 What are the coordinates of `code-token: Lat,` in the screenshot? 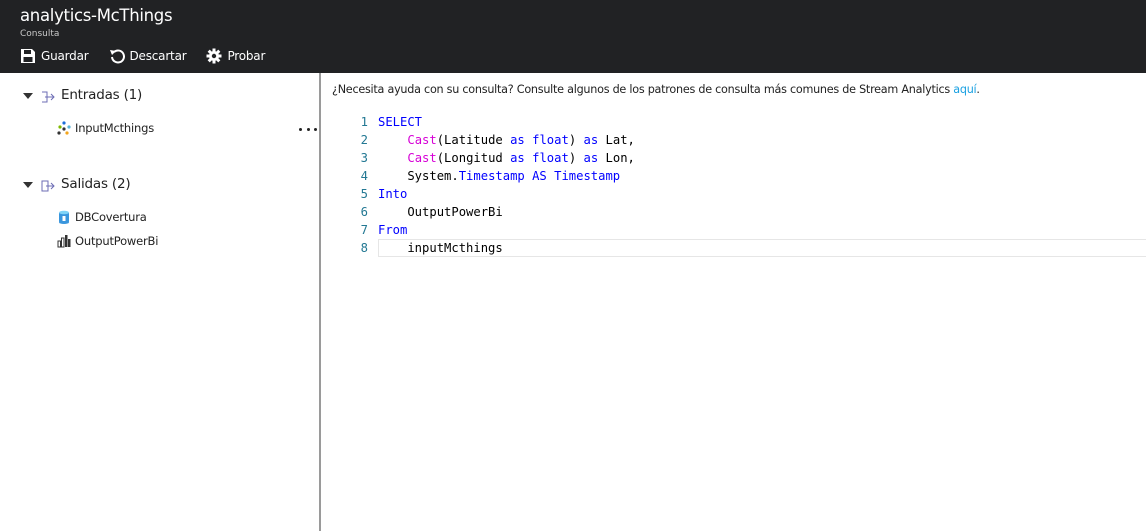 It's located at (616, 140).